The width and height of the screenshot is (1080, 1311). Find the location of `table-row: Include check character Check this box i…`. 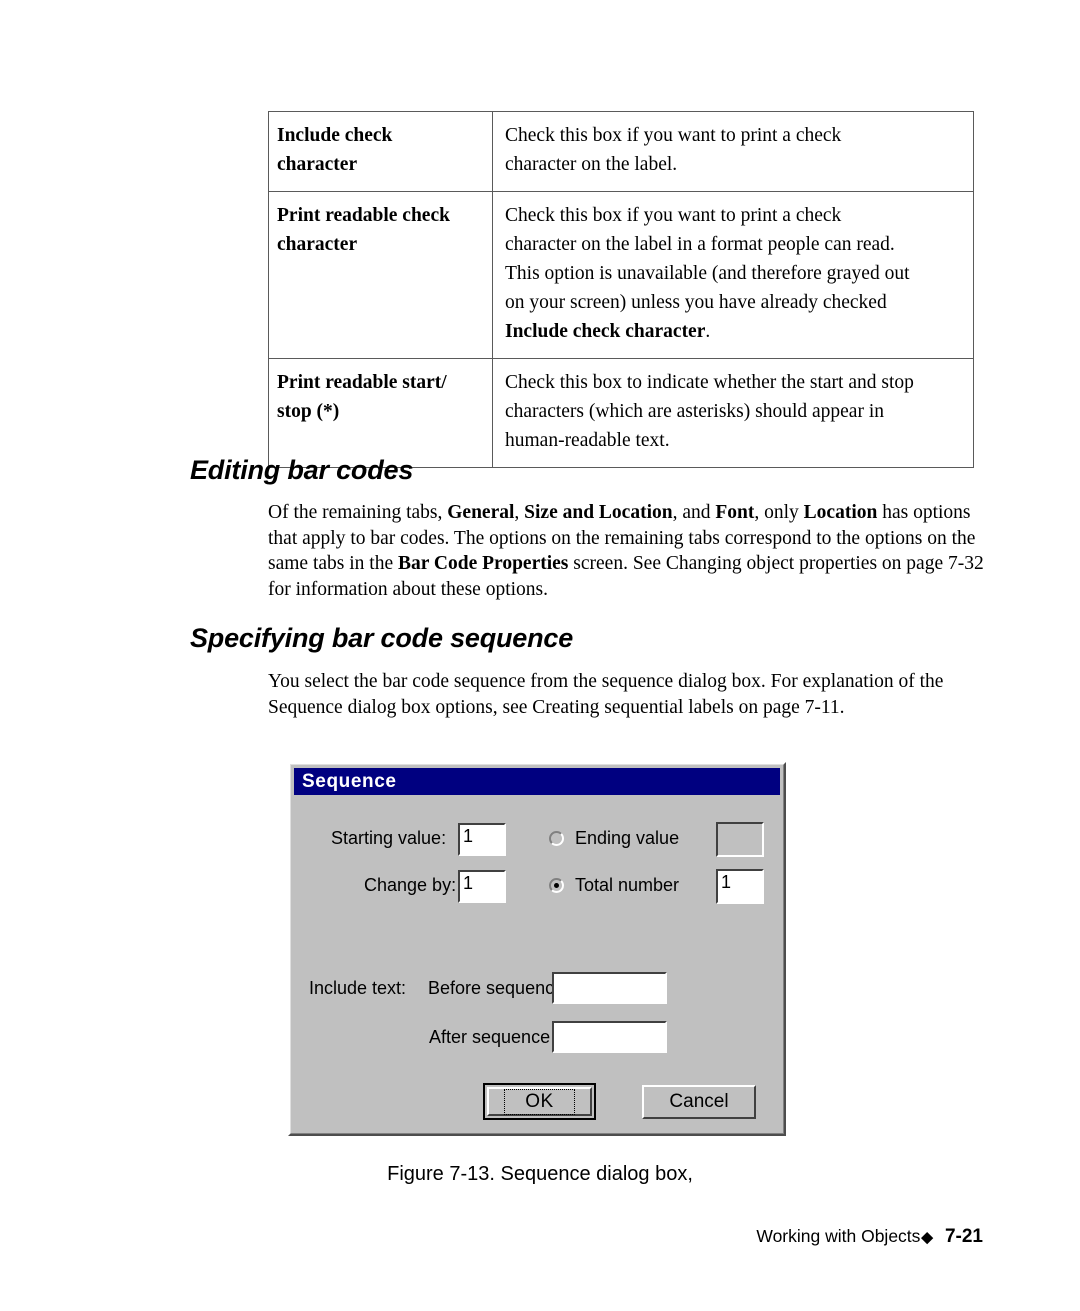

table-row: Include check character Check this box i… is located at coordinates (621, 151).